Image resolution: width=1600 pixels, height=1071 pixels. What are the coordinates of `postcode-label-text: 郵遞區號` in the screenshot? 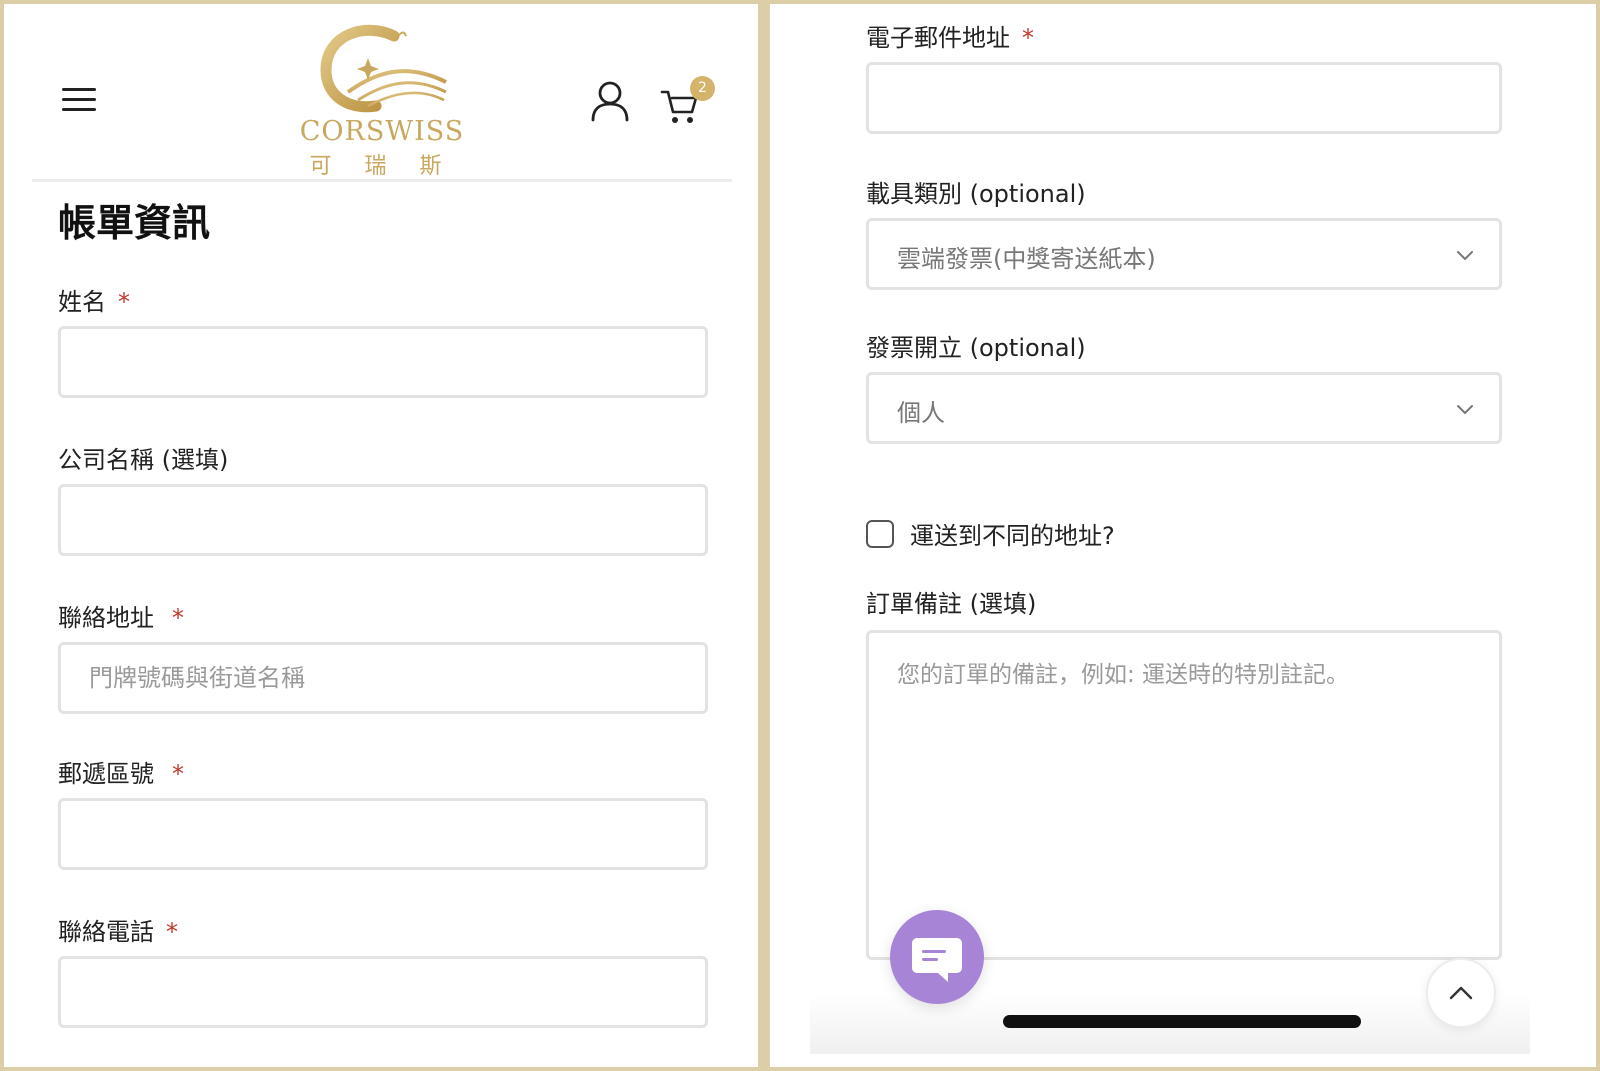 It's located at (106, 774).